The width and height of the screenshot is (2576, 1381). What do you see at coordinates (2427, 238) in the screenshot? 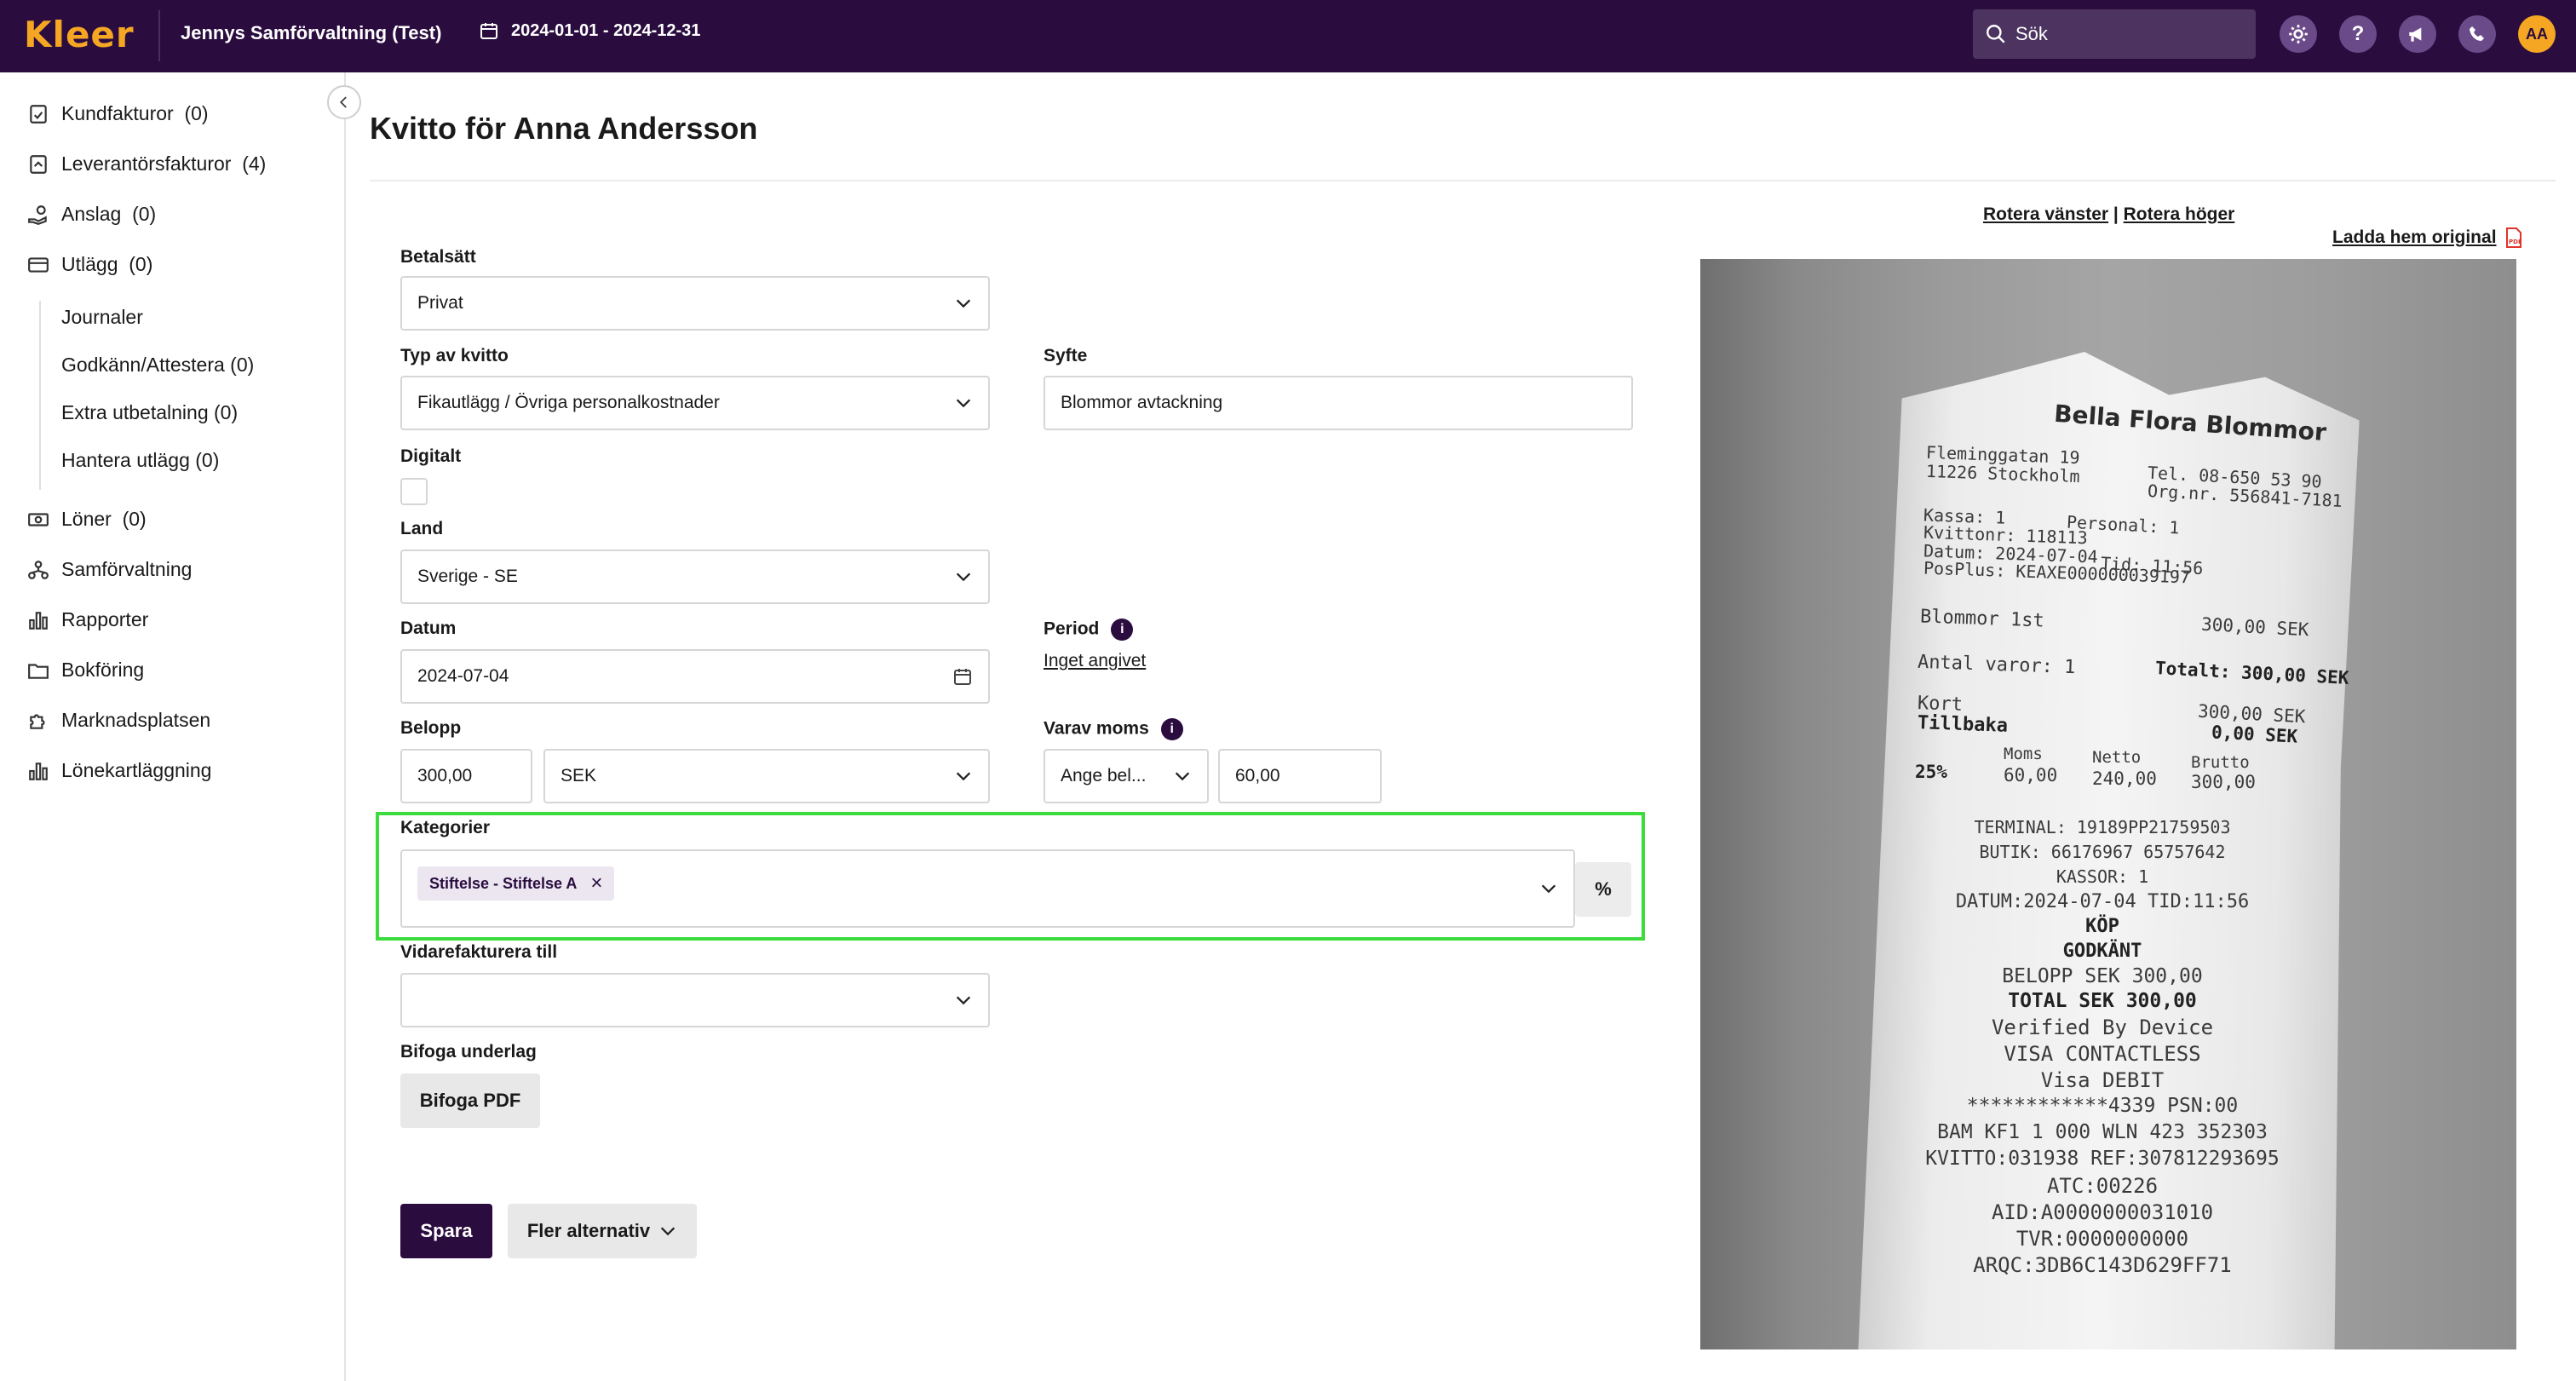
I see `download-original-link: Ladda hem original PDF` at bounding box center [2427, 238].